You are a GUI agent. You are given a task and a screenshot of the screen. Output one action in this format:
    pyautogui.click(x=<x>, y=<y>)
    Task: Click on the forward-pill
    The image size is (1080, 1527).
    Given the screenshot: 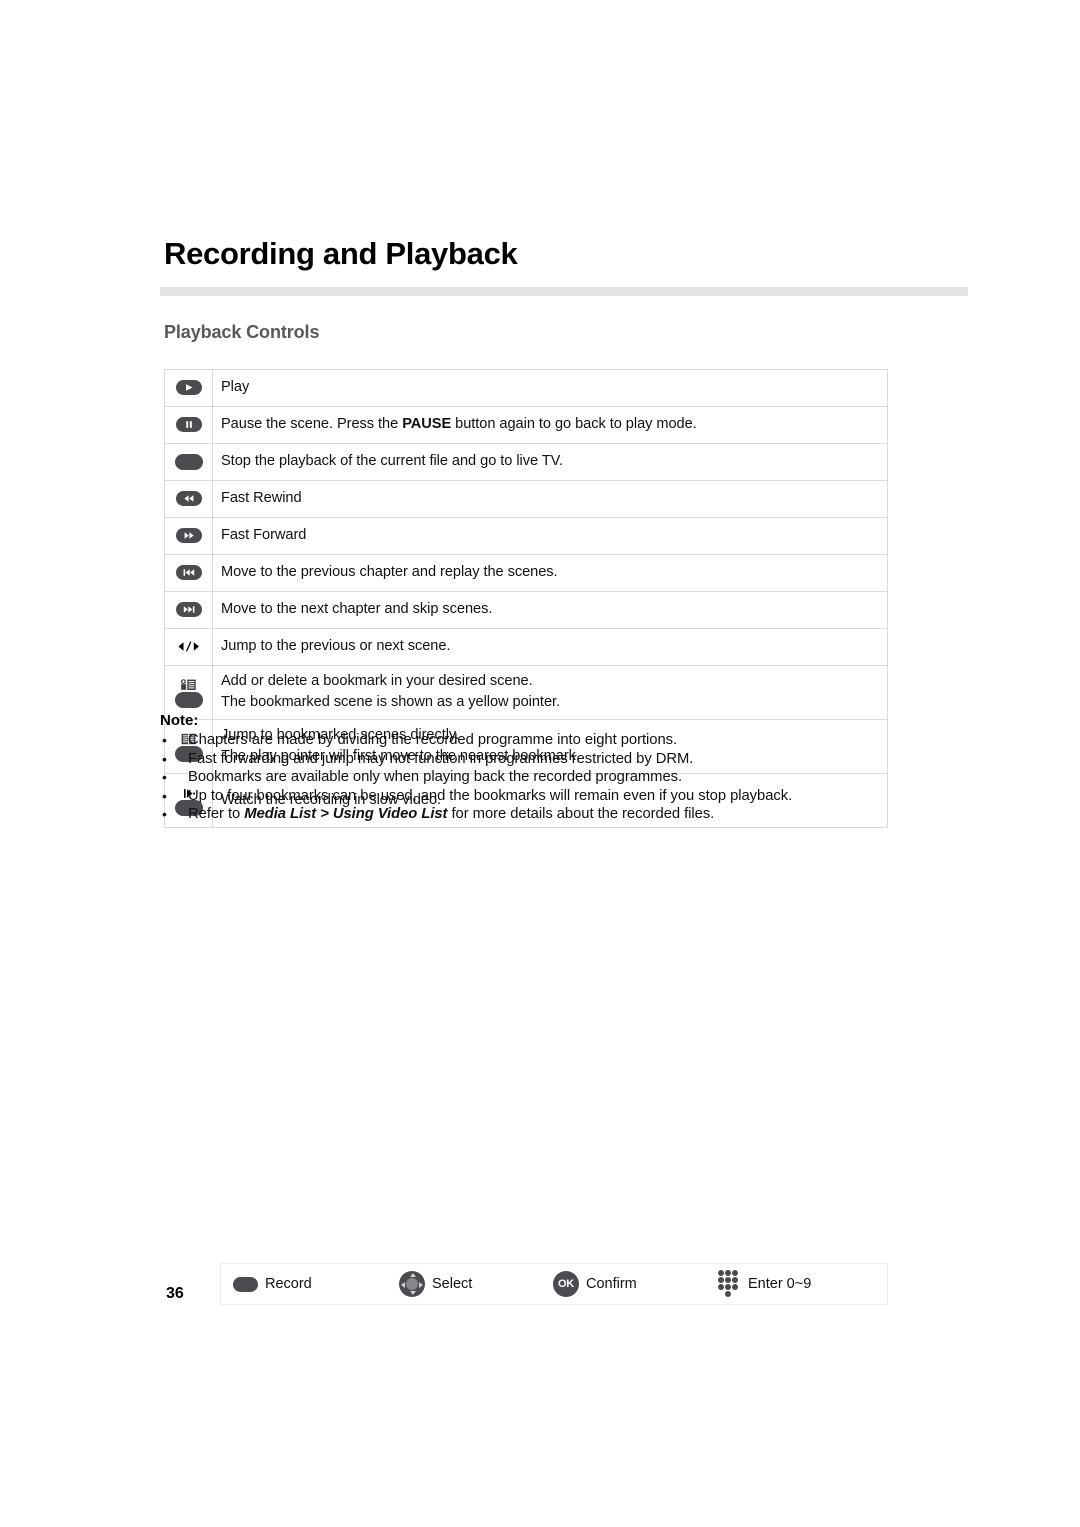 What is the action you would take?
    pyautogui.click(x=188, y=536)
    